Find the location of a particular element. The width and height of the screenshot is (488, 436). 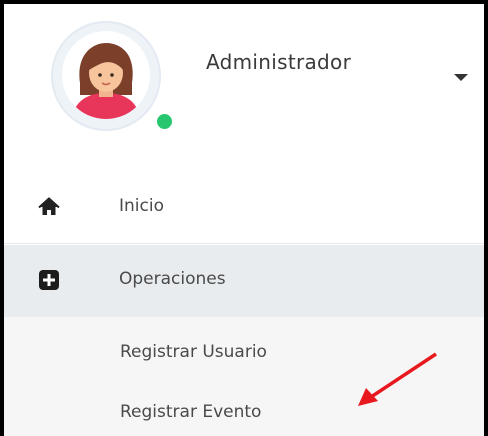

submenu-item-registrar-usuario: Registrar Usuario is located at coordinates (193, 352).